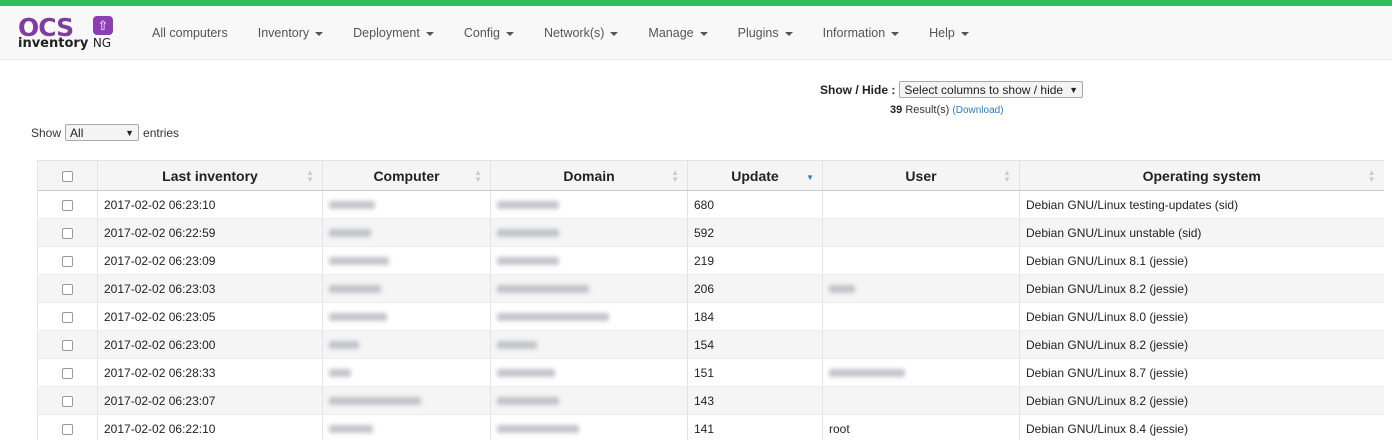  I want to click on entries-select: All ▼, so click(102, 132).